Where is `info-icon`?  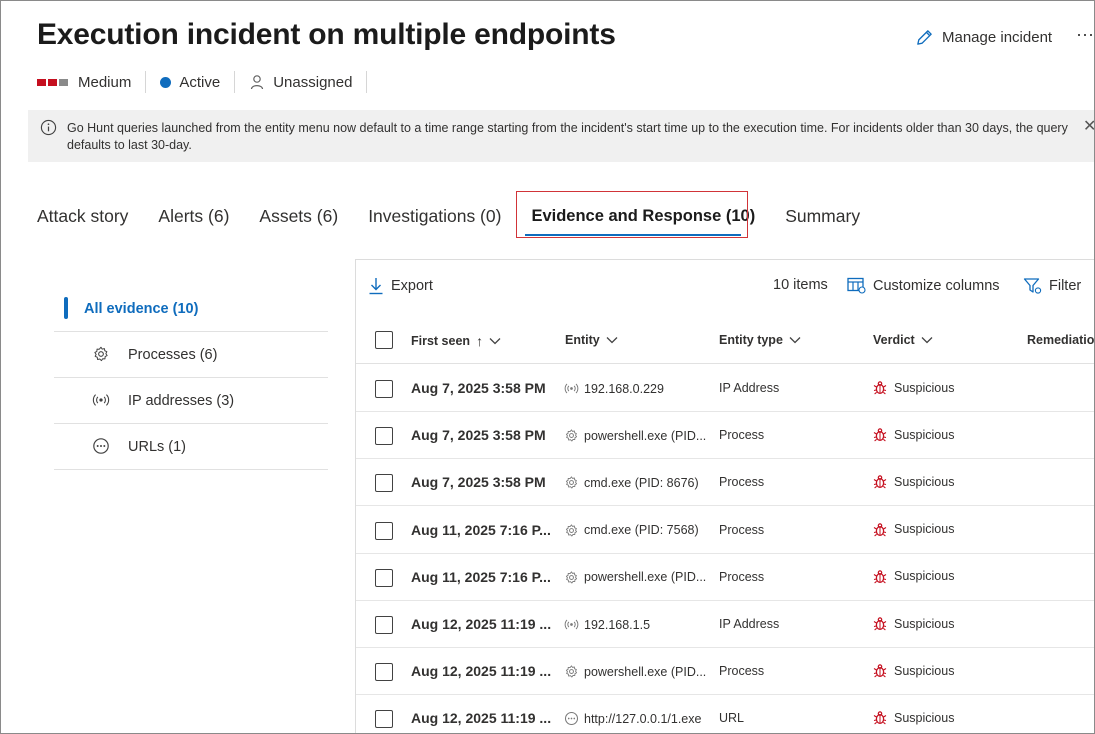 info-icon is located at coordinates (48, 127).